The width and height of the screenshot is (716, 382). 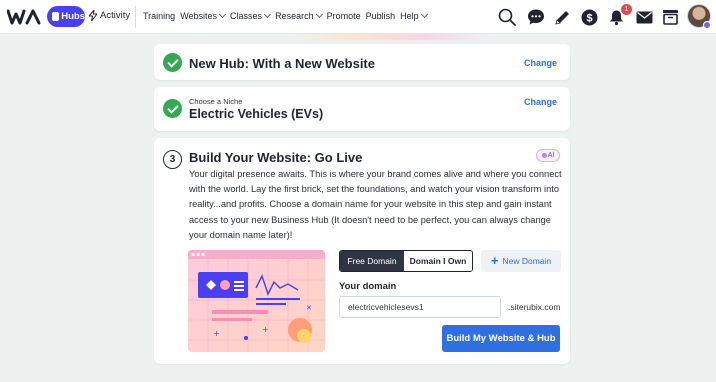 I want to click on status-dot, so click(x=707, y=25).